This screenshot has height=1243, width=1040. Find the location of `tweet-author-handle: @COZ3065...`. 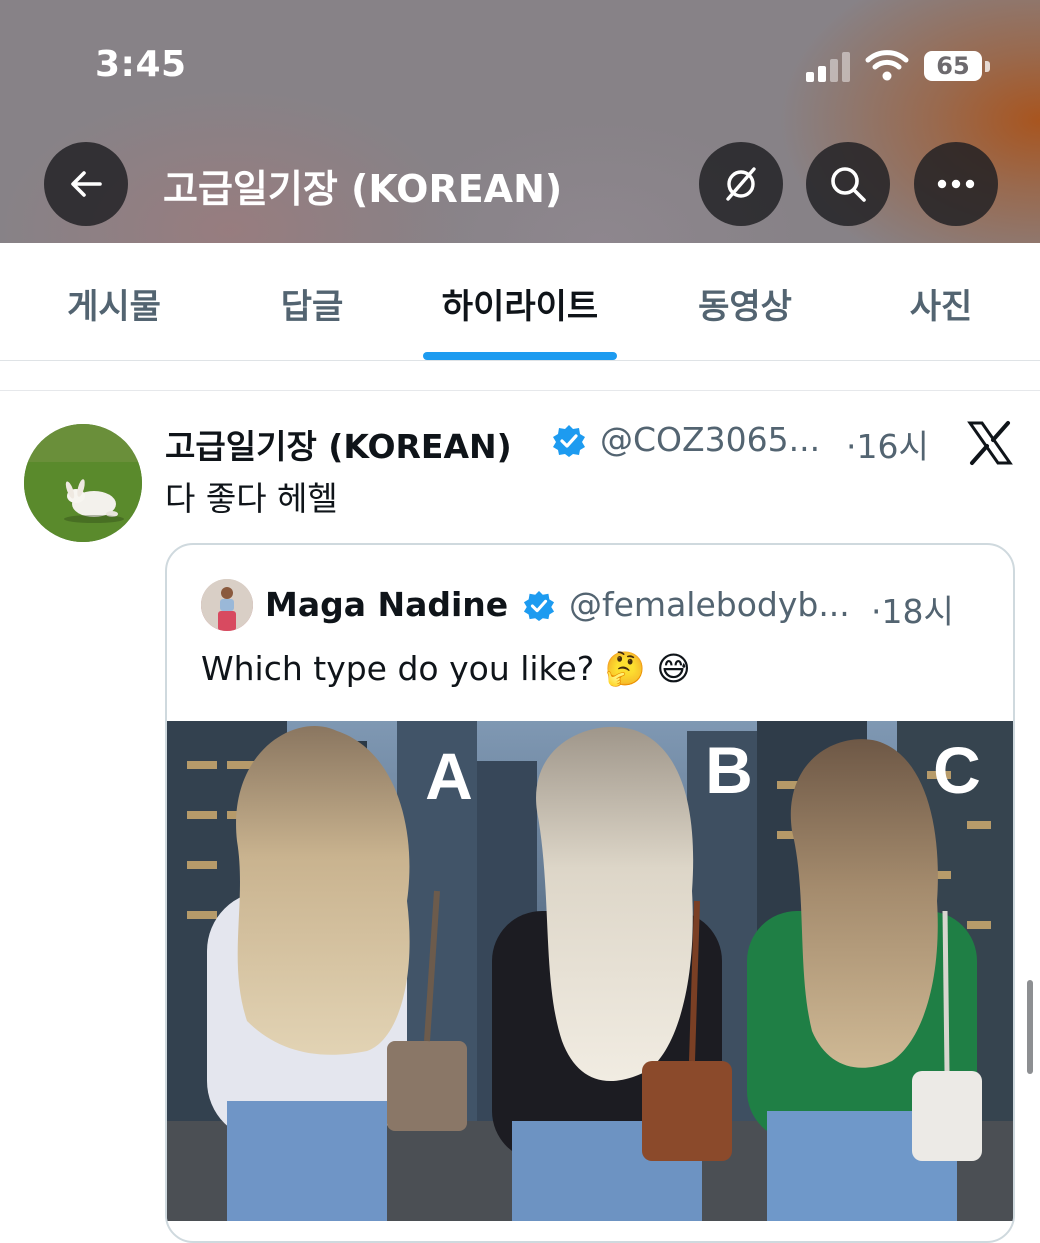

tweet-author-handle: @COZ3065... is located at coordinates (720, 439).